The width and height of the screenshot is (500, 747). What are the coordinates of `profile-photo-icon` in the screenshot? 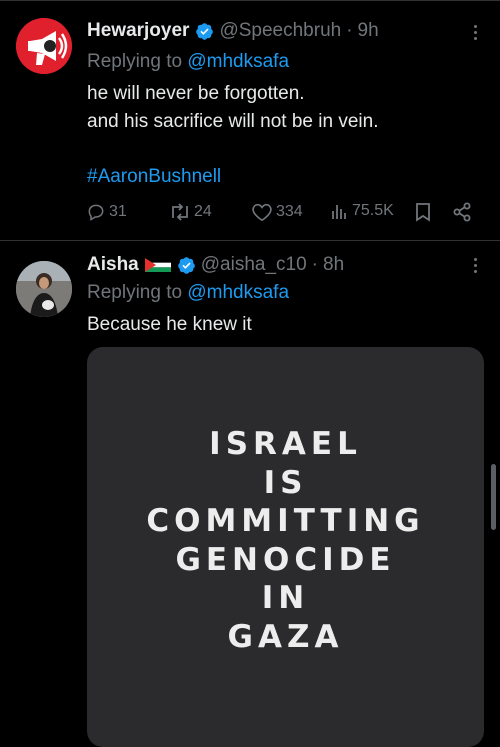 It's located at (44, 289).